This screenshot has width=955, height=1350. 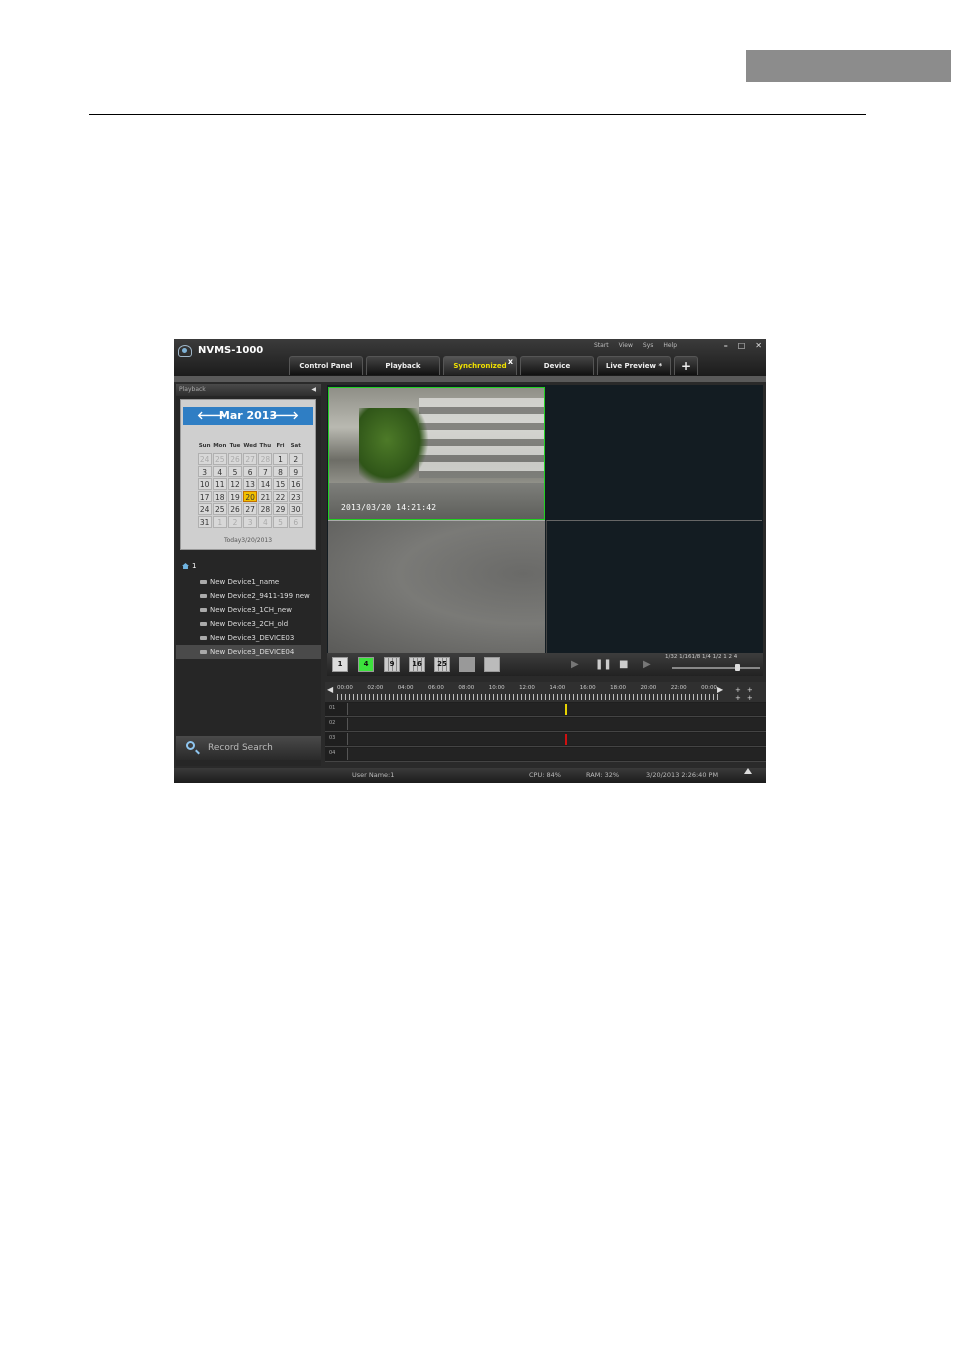 I want to click on weekday-label: Sat, so click(x=295, y=446).